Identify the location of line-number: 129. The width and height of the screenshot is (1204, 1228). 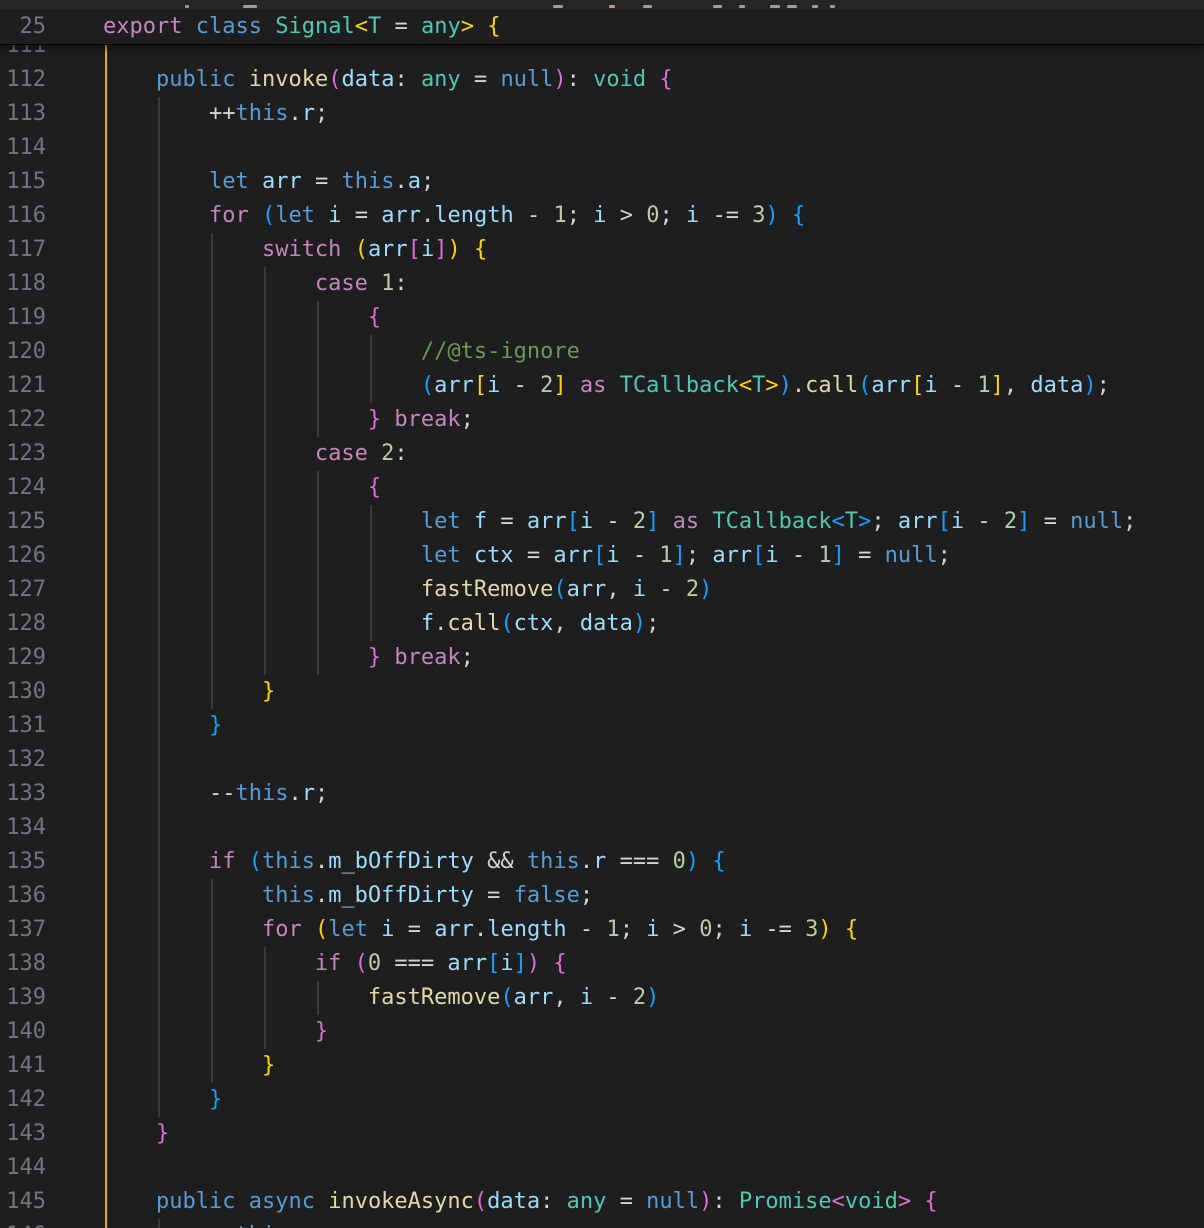
(23, 658).